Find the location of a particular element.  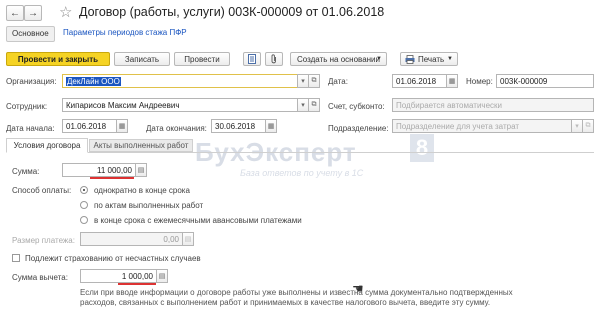

start-date-input: 01.06.2018 is located at coordinates (89, 126).